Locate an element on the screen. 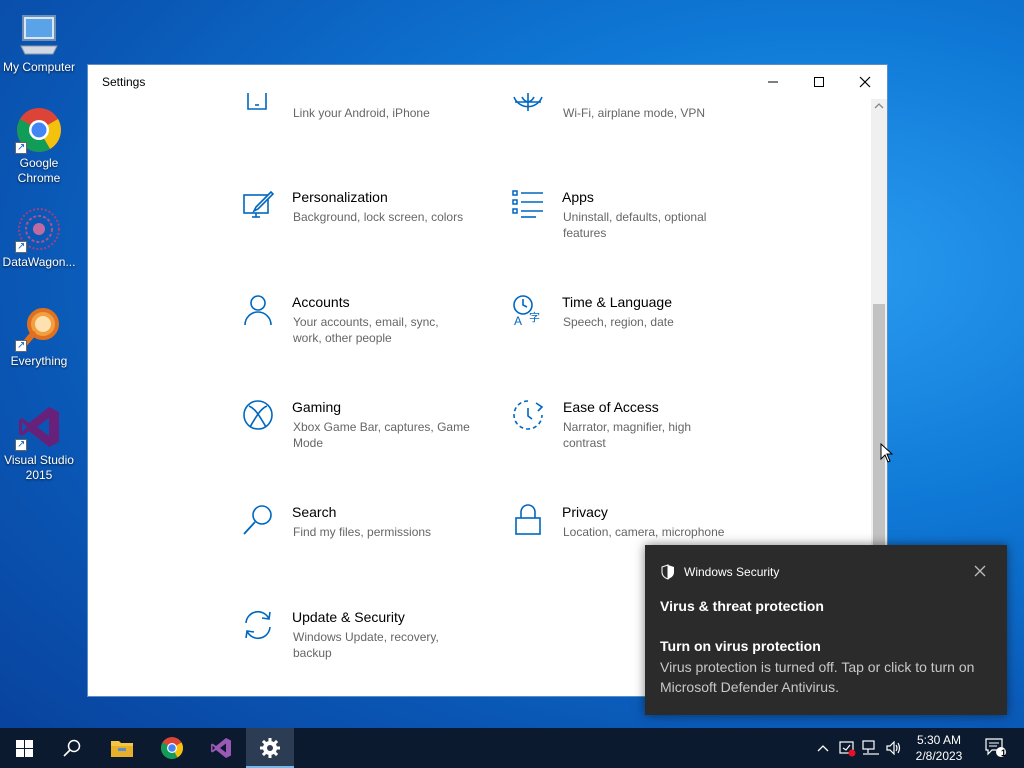 This screenshot has width=1024, height=768. notification-count-badge: 1 is located at coordinates (1004, 753).